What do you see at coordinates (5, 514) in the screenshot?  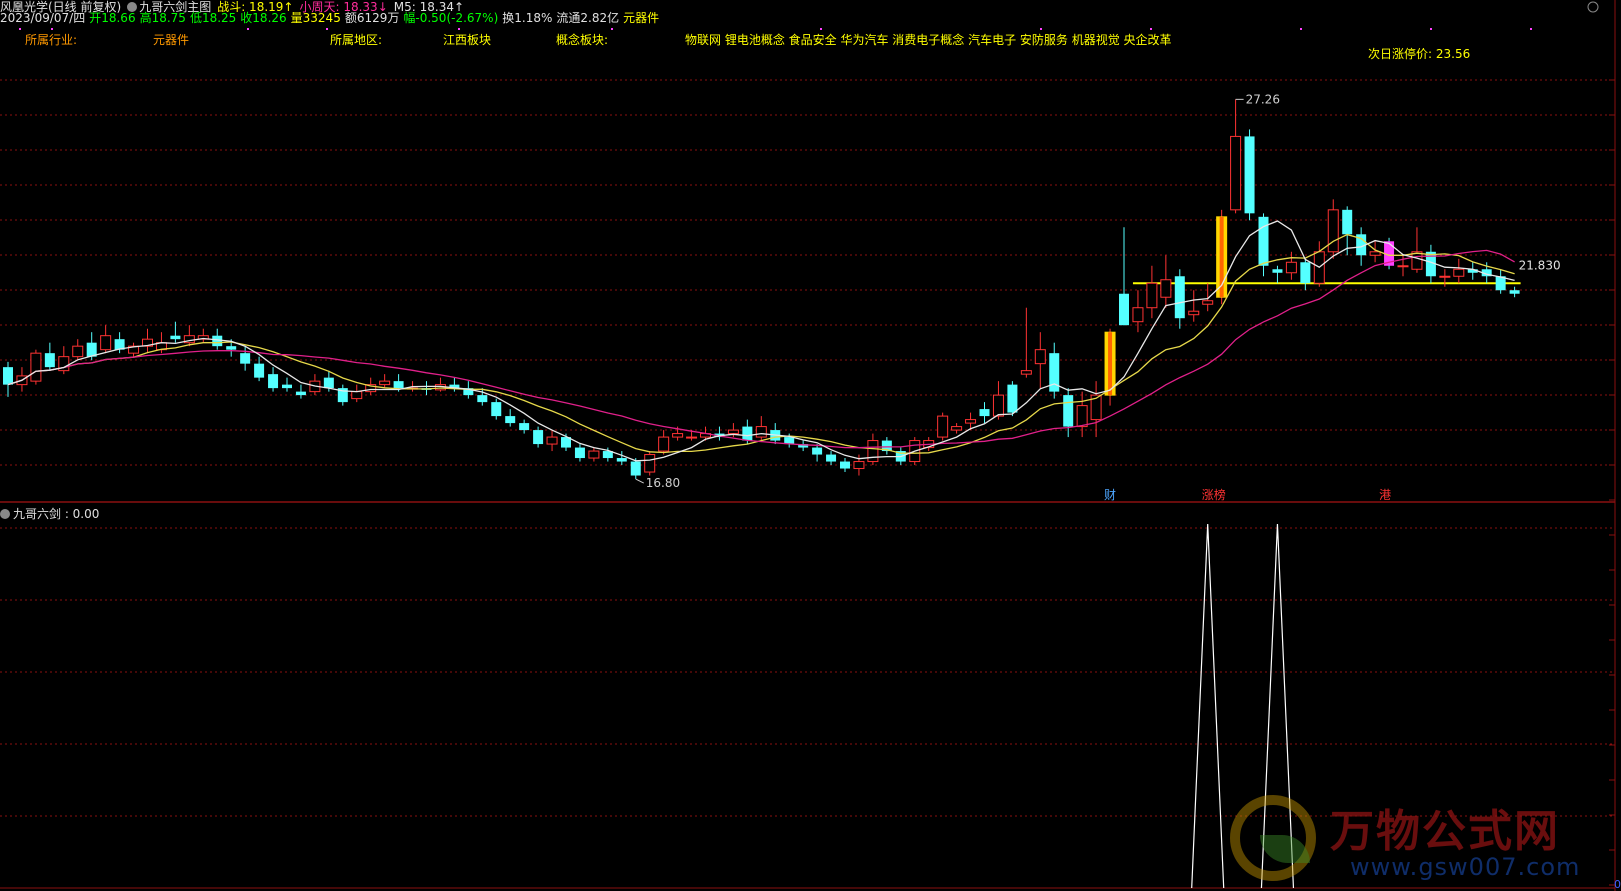 I see `indicator-circle-icon` at bounding box center [5, 514].